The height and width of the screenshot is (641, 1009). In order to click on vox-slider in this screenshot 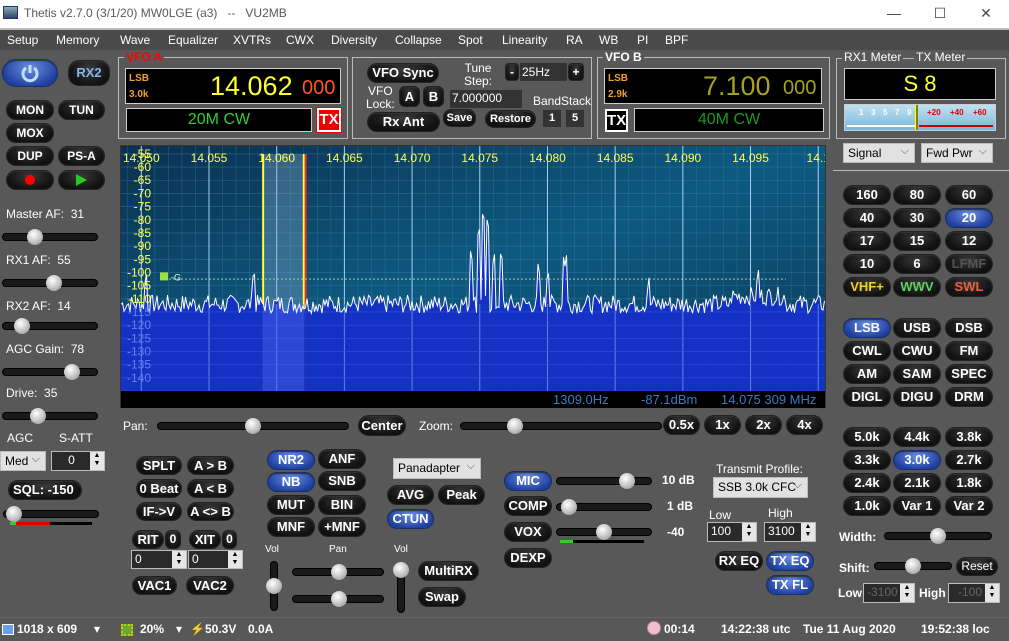, I will do `click(604, 532)`.